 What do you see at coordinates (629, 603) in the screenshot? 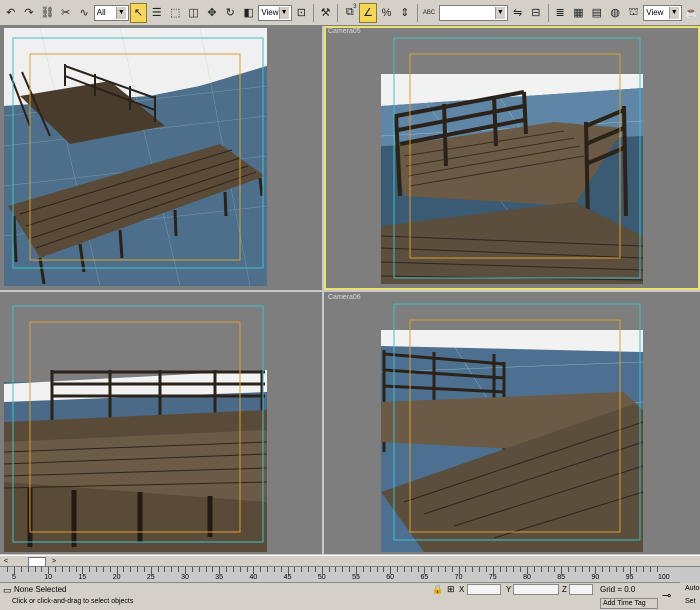
I see `add-time-tag-button: Add Time Tag` at bounding box center [629, 603].